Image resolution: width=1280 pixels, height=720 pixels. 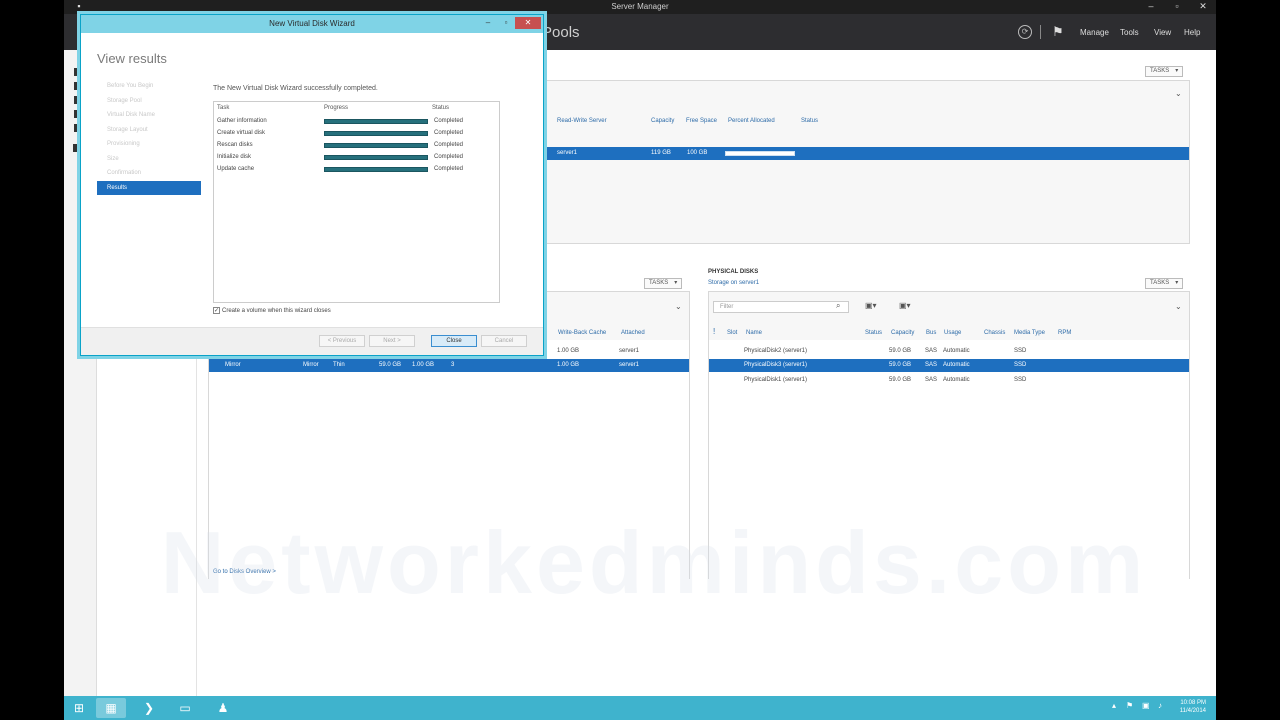 I want to click on start-windows-icon: ⊞, so click(x=79, y=708).